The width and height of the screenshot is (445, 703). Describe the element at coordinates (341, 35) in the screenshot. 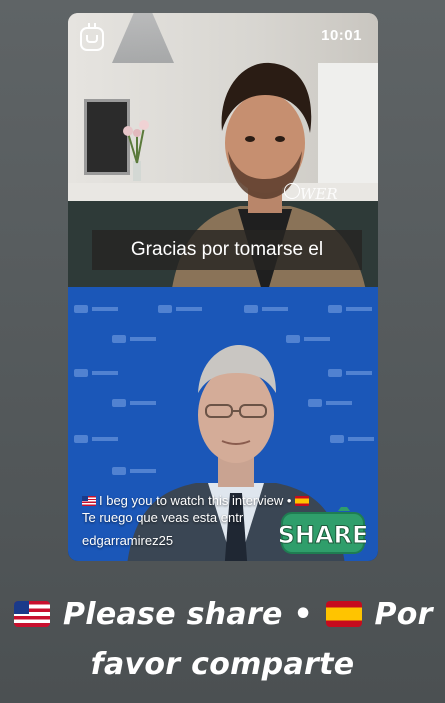

I see `status-time: 10:01` at that location.